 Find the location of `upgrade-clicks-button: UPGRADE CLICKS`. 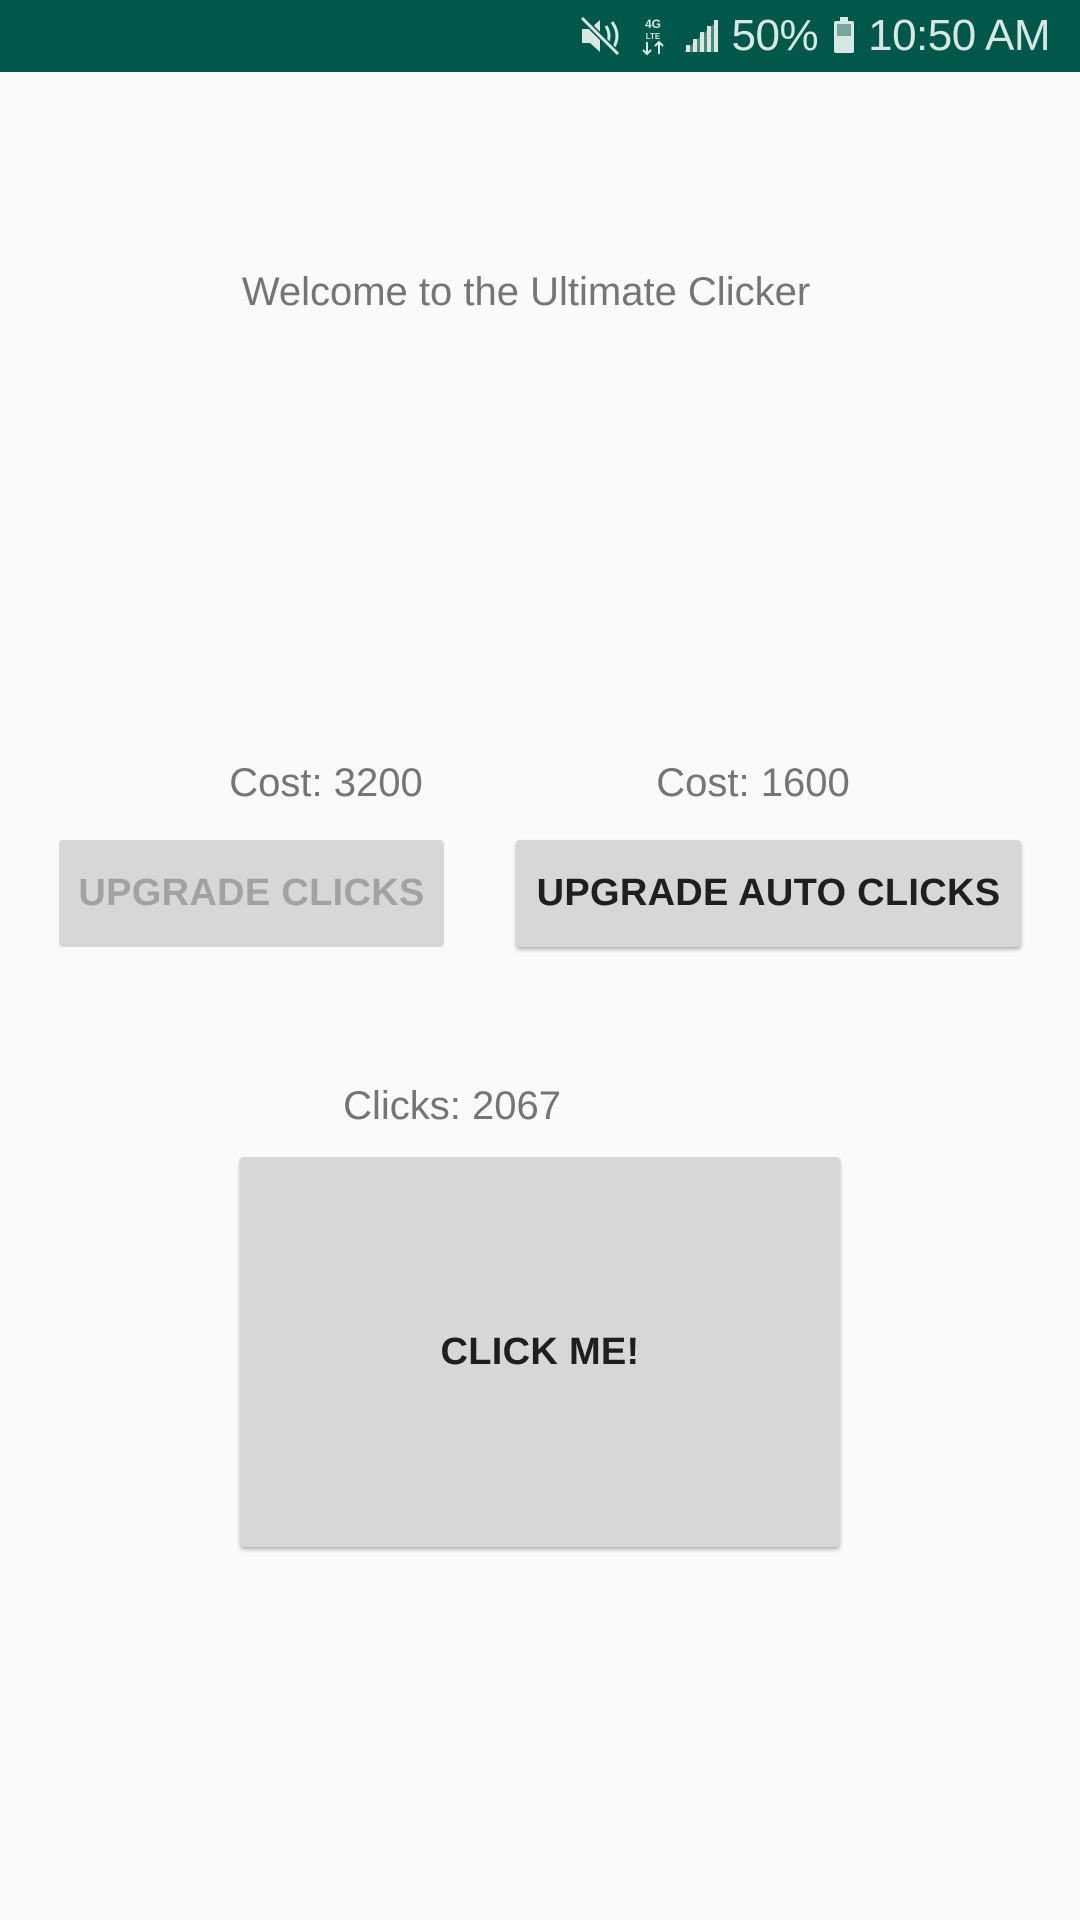

upgrade-clicks-button: UPGRADE CLICKS is located at coordinates (251, 893).